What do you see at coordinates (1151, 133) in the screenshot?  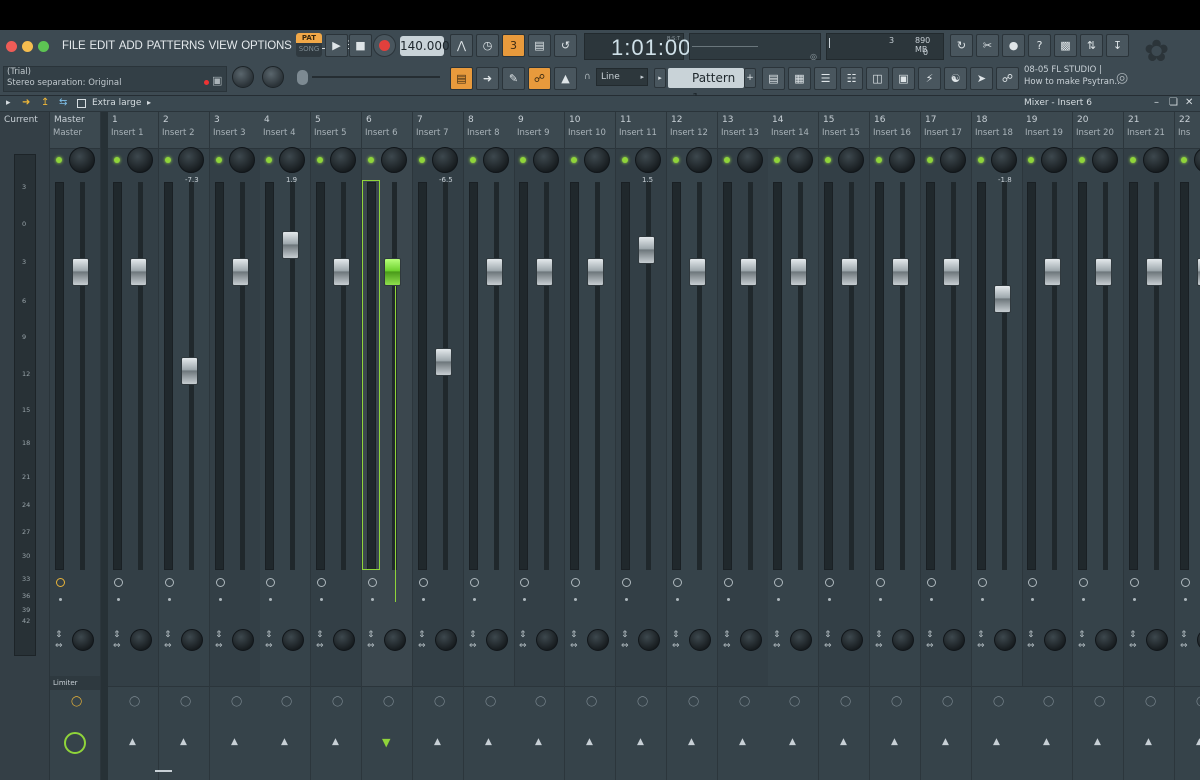 I see `strip-name: Insert 21` at bounding box center [1151, 133].